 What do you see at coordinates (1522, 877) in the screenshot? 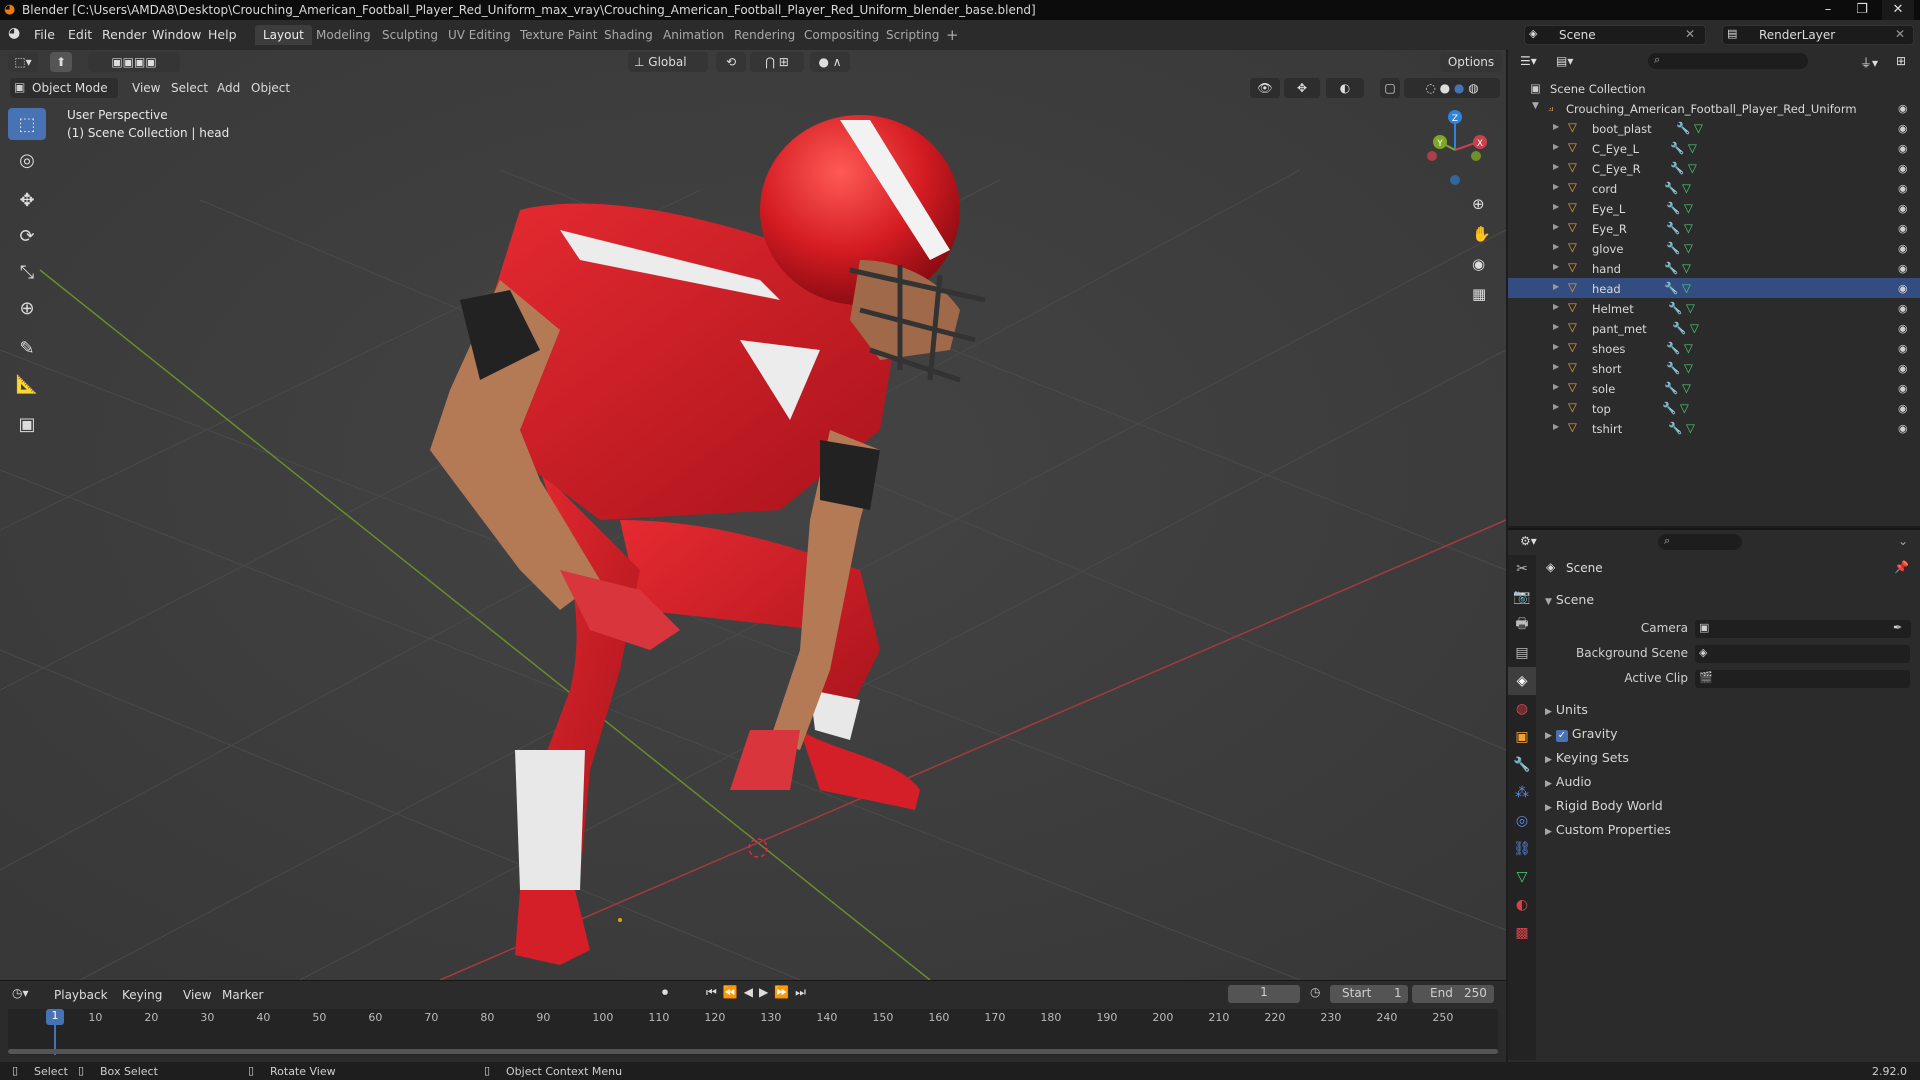
I see `data-tab-icon: ▽` at bounding box center [1522, 877].